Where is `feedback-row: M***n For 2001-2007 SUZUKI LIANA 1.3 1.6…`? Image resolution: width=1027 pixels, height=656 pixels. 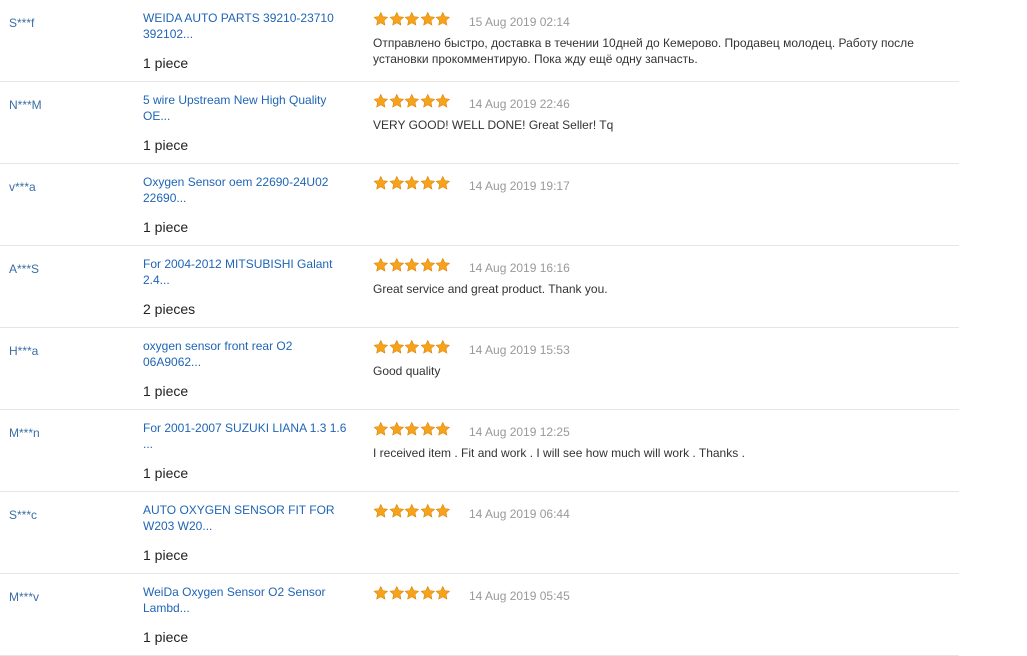
feedback-row: M***n For 2001-2007 SUZUKI LIANA 1.3 1.6… is located at coordinates (479, 451).